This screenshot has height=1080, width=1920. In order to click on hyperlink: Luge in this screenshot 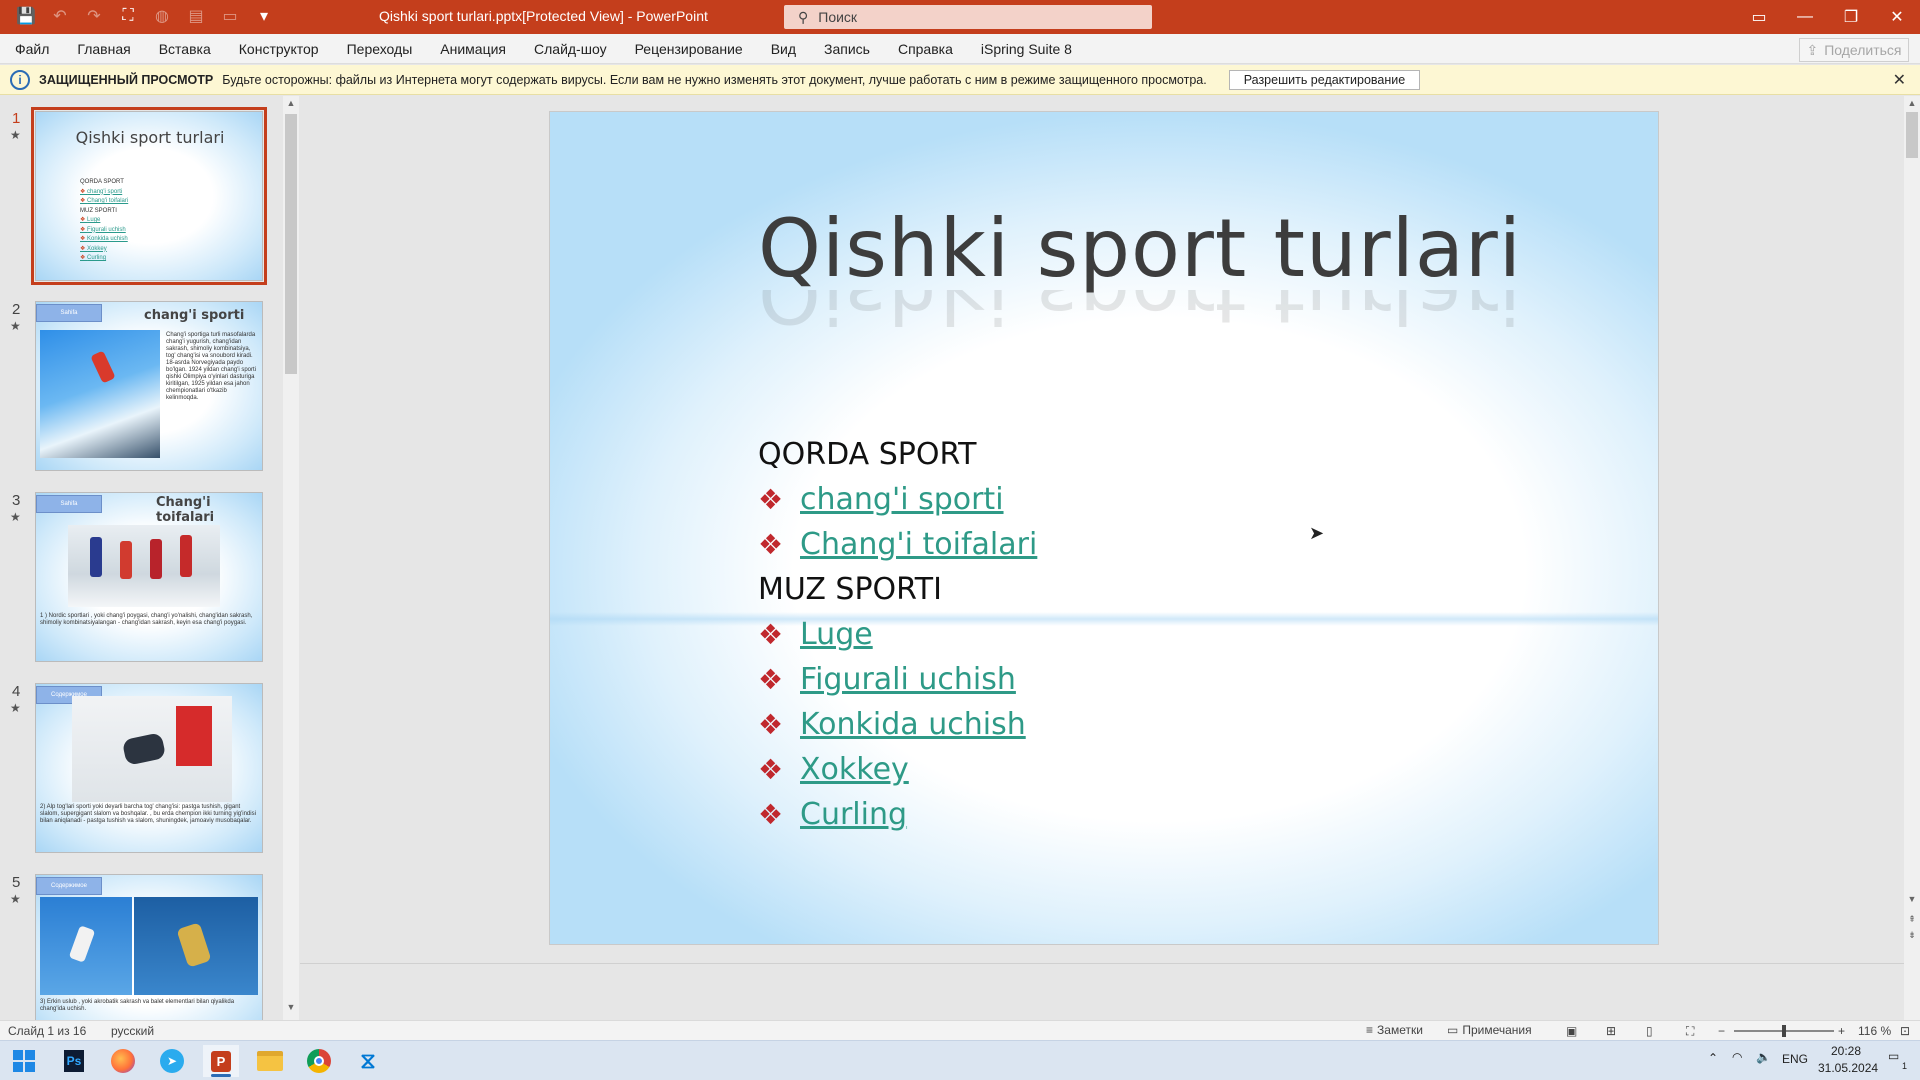, I will do `click(834, 634)`.